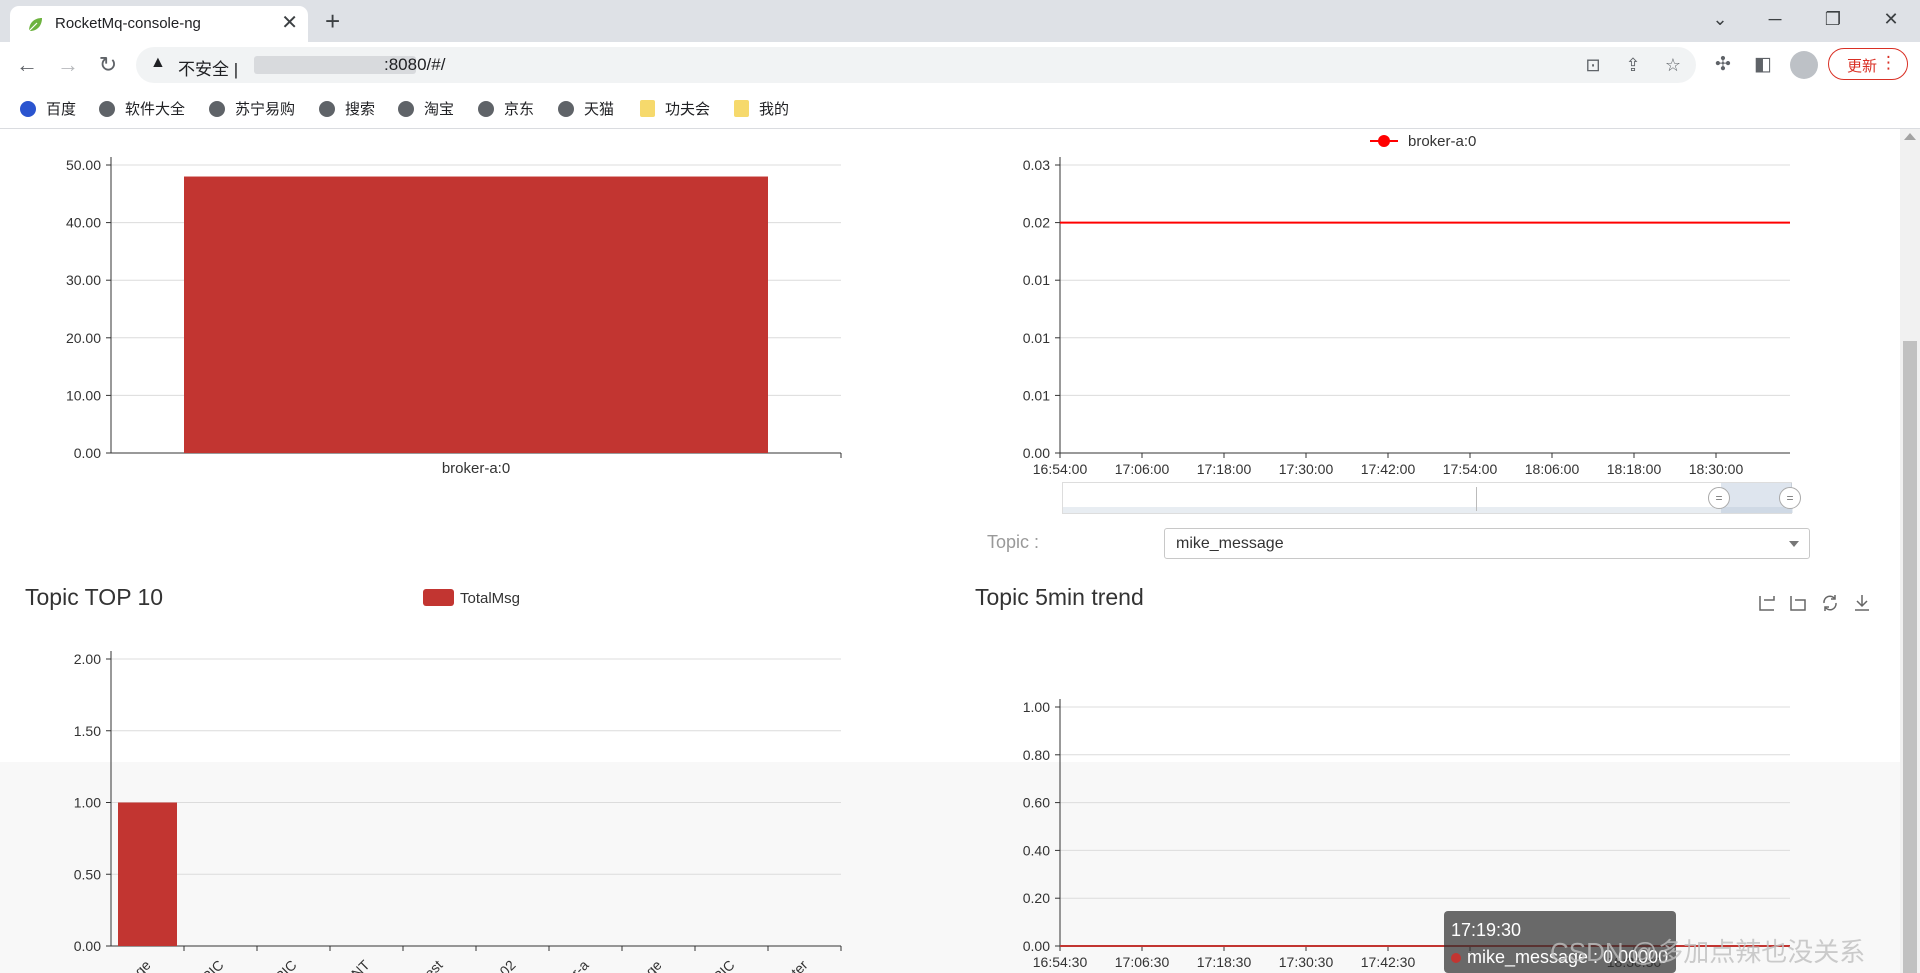 Image resolution: width=1920 pixels, height=973 pixels. What do you see at coordinates (1708, 952) in the screenshot?
I see `watermark: CSDN @多加点辣也没关系` at bounding box center [1708, 952].